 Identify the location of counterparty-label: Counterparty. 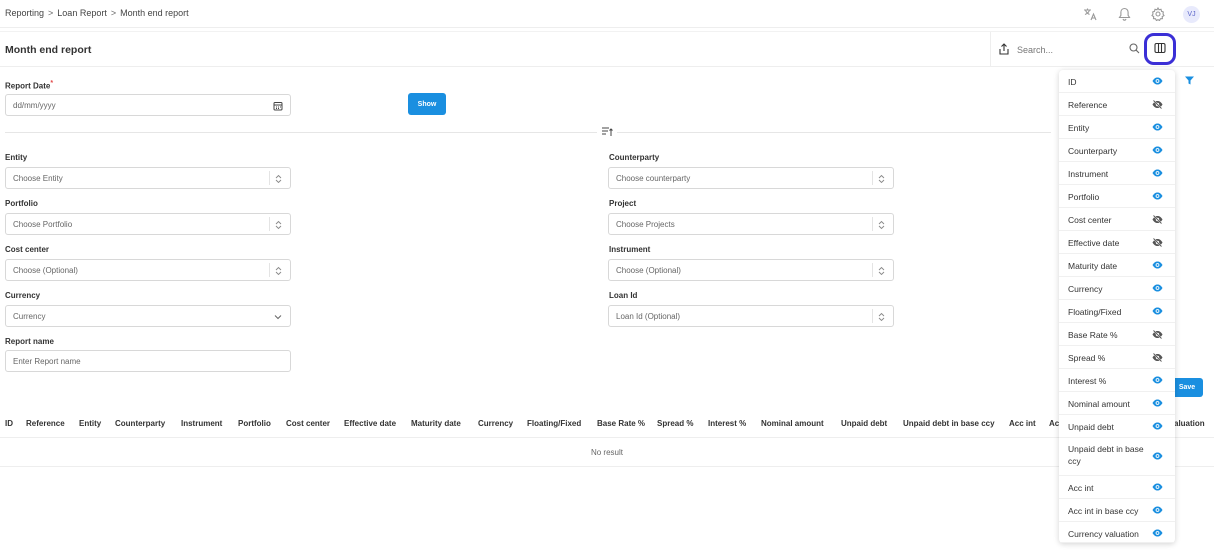
(634, 157).